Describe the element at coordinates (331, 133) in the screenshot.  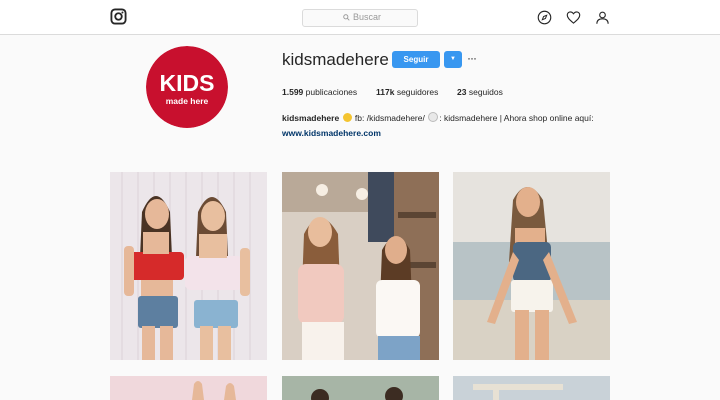
I see `website-link: www.kidsmadehere.com` at that location.